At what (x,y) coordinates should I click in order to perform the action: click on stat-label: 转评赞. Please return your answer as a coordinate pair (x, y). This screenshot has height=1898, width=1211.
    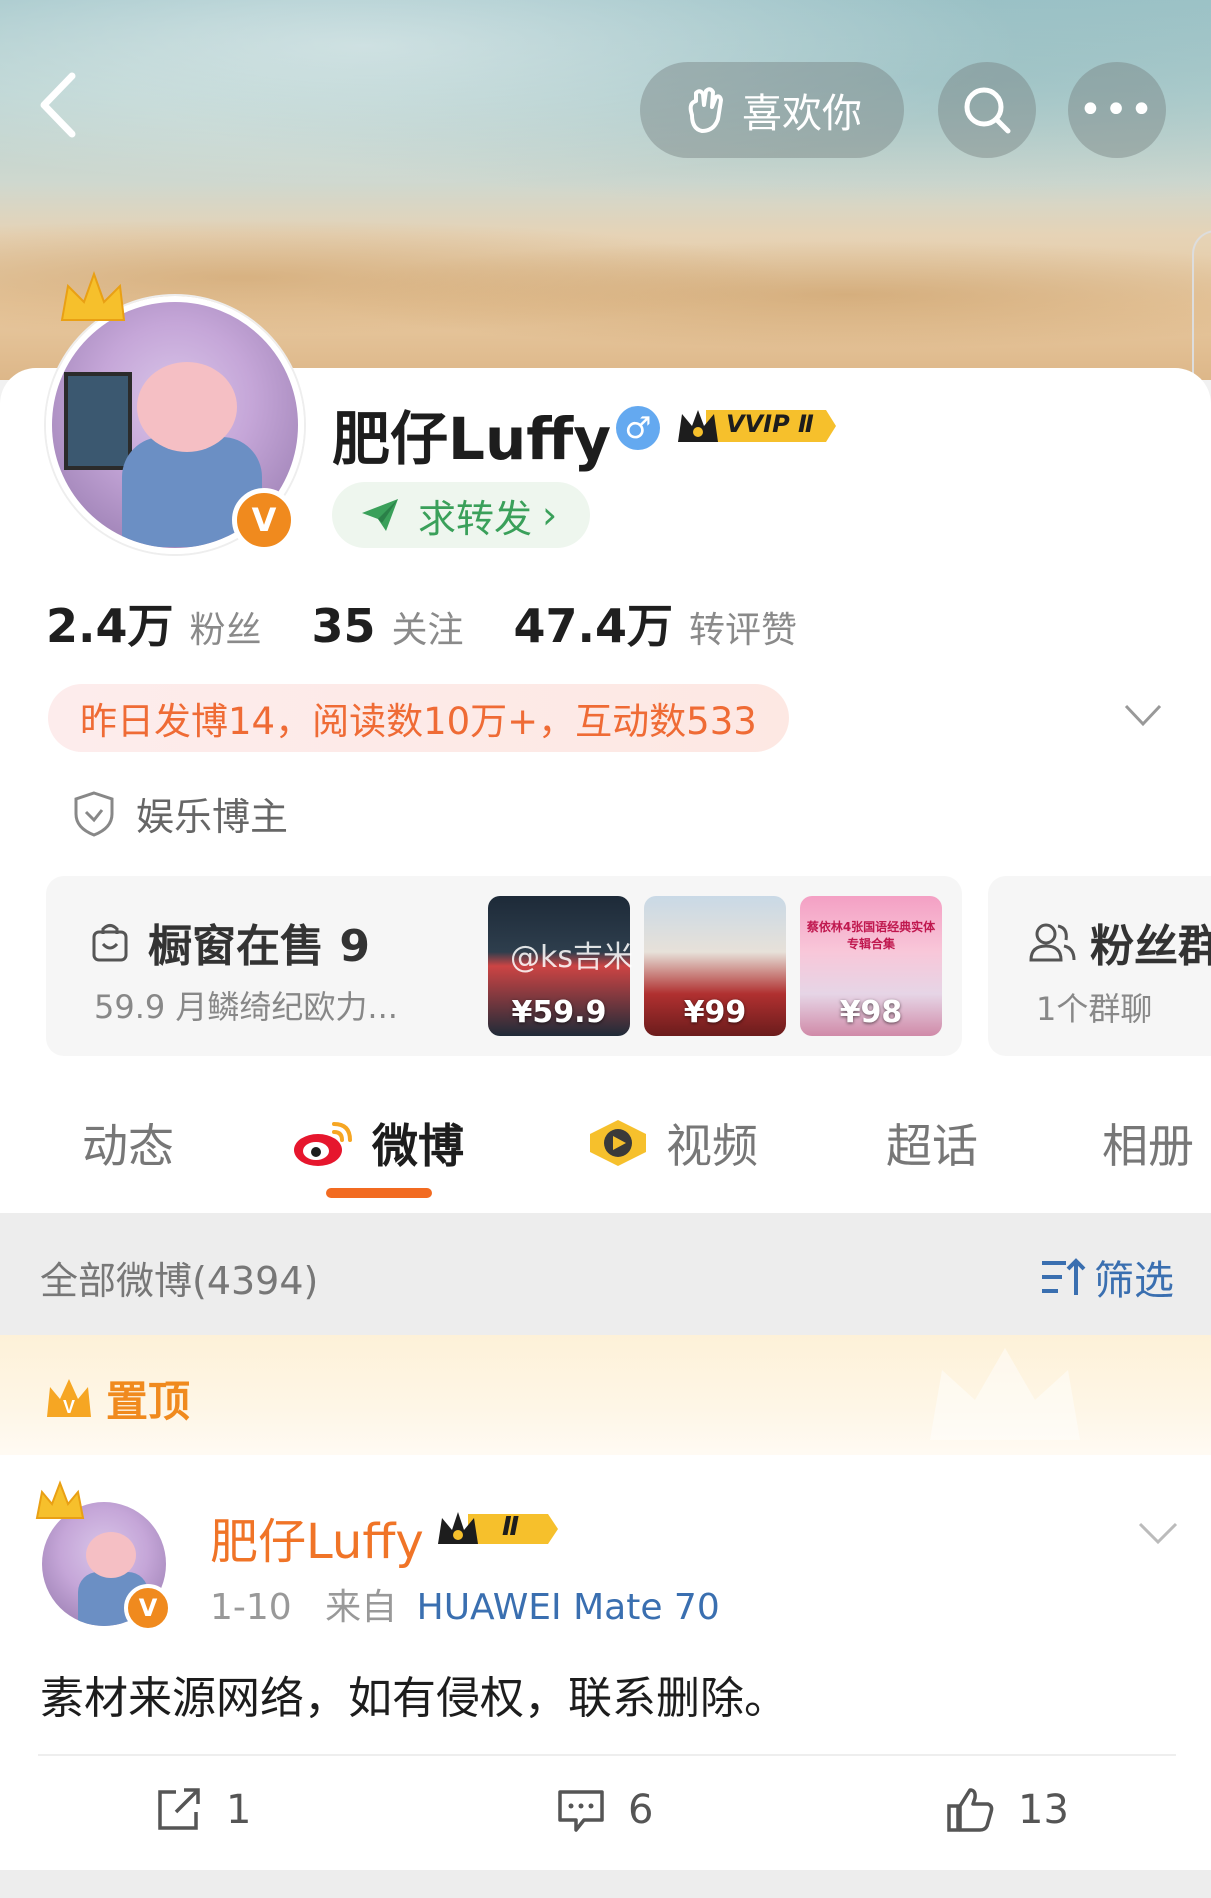
    Looking at the image, I should click on (743, 630).